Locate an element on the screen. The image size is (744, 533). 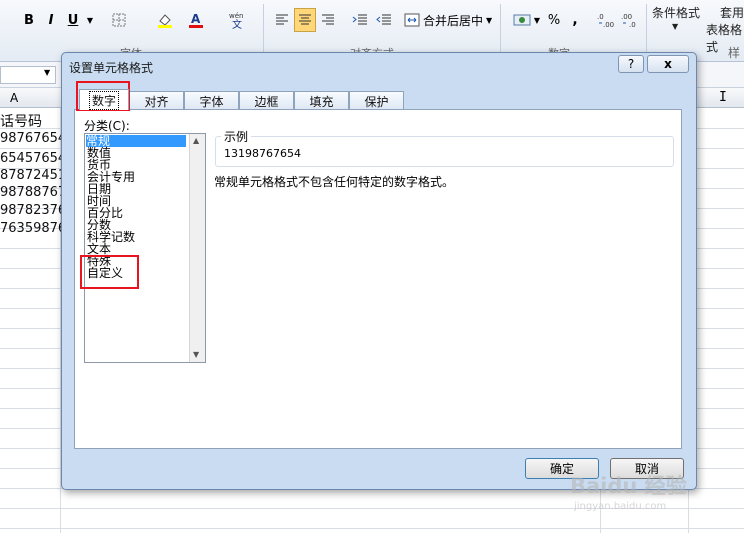
close-button: x is located at coordinates (668, 64).